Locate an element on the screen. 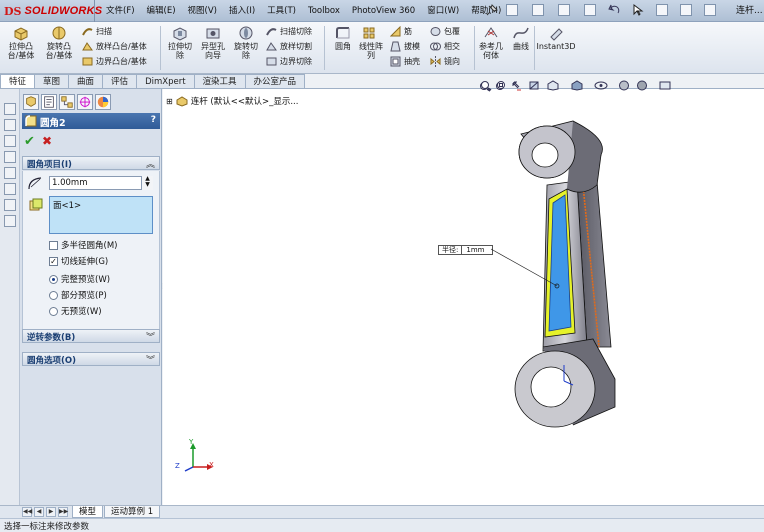  feature-manager-tab-icon is located at coordinates (31, 102).